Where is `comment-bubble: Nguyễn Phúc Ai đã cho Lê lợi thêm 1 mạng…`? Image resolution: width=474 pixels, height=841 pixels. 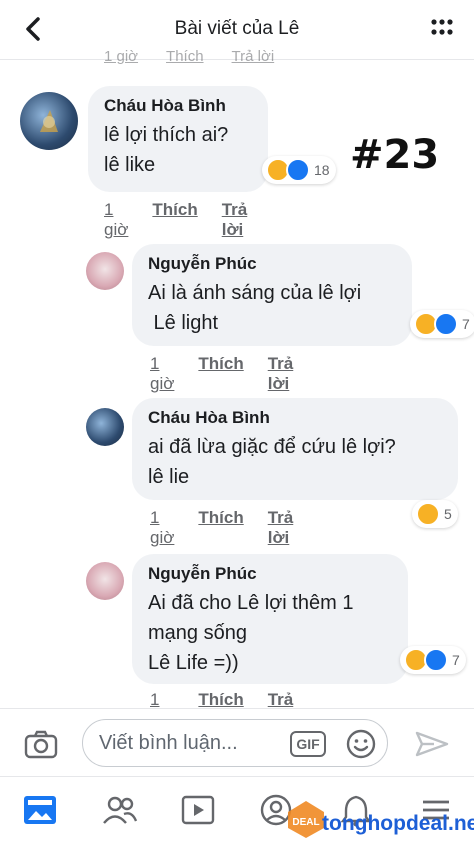 comment-bubble: Nguyễn Phúc Ai đã cho Lê lợi thêm 1 mạng… is located at coordinates (270, 619).